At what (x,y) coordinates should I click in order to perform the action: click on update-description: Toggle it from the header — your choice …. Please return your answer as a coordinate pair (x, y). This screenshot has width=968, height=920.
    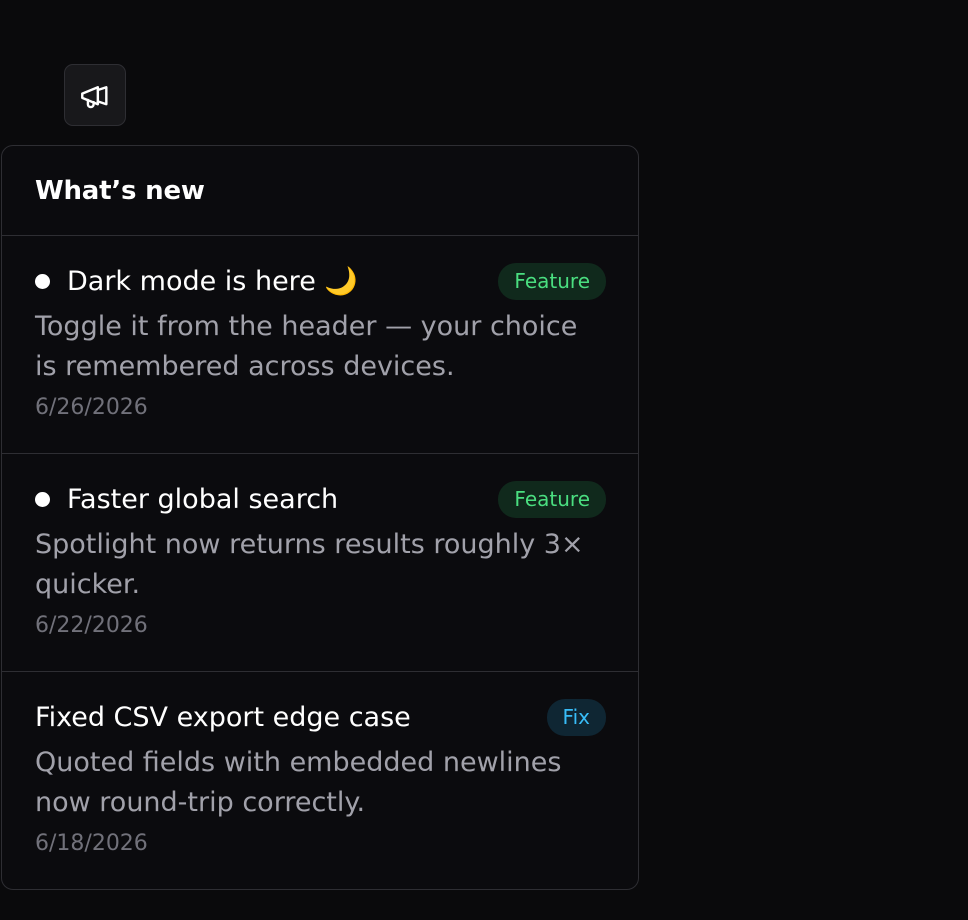
    Looking at the image, I should click on (306, 346).